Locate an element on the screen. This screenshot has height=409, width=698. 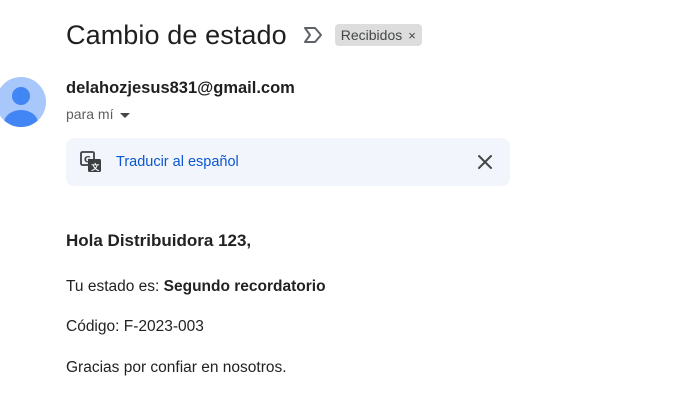
status-line: Tu estado es: Segundo recordatorio is located at coordinates (196, 287).